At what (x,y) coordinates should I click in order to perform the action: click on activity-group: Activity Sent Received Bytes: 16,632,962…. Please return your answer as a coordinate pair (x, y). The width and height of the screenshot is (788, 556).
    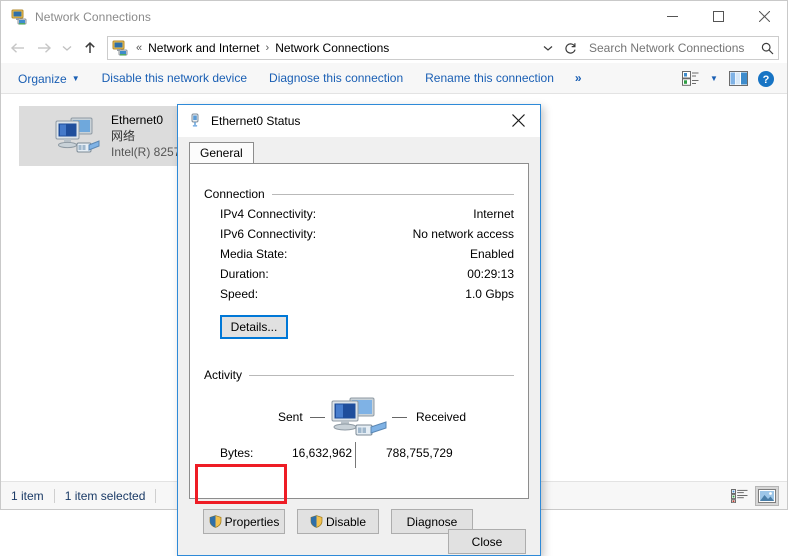
    Looking at the image, I should click on (359, 418).